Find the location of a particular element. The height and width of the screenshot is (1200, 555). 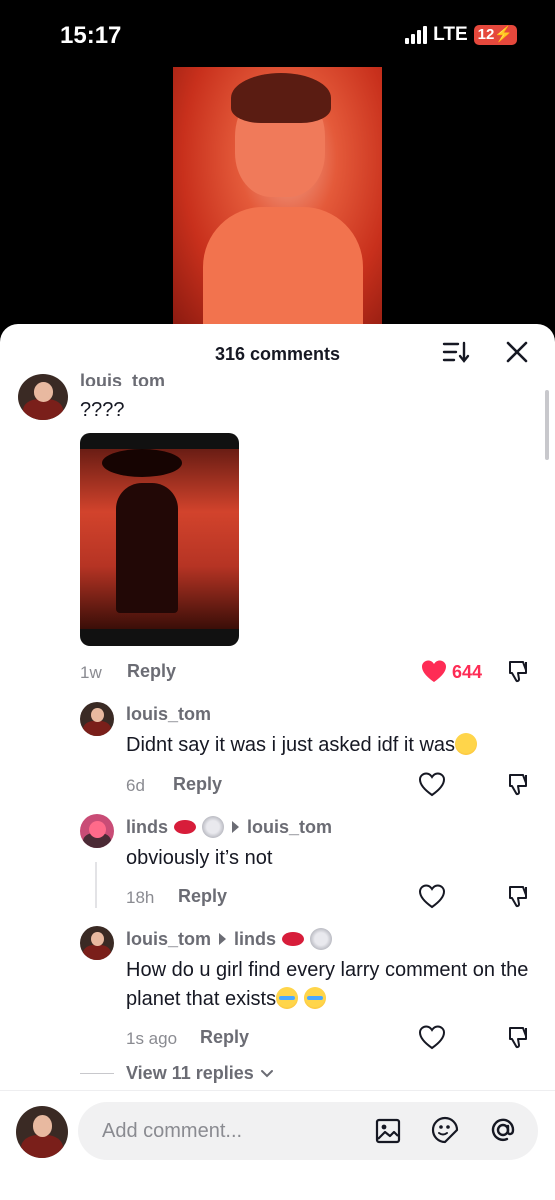

view-replies-button: View 11 replies is located at coordinates (200, 1073).